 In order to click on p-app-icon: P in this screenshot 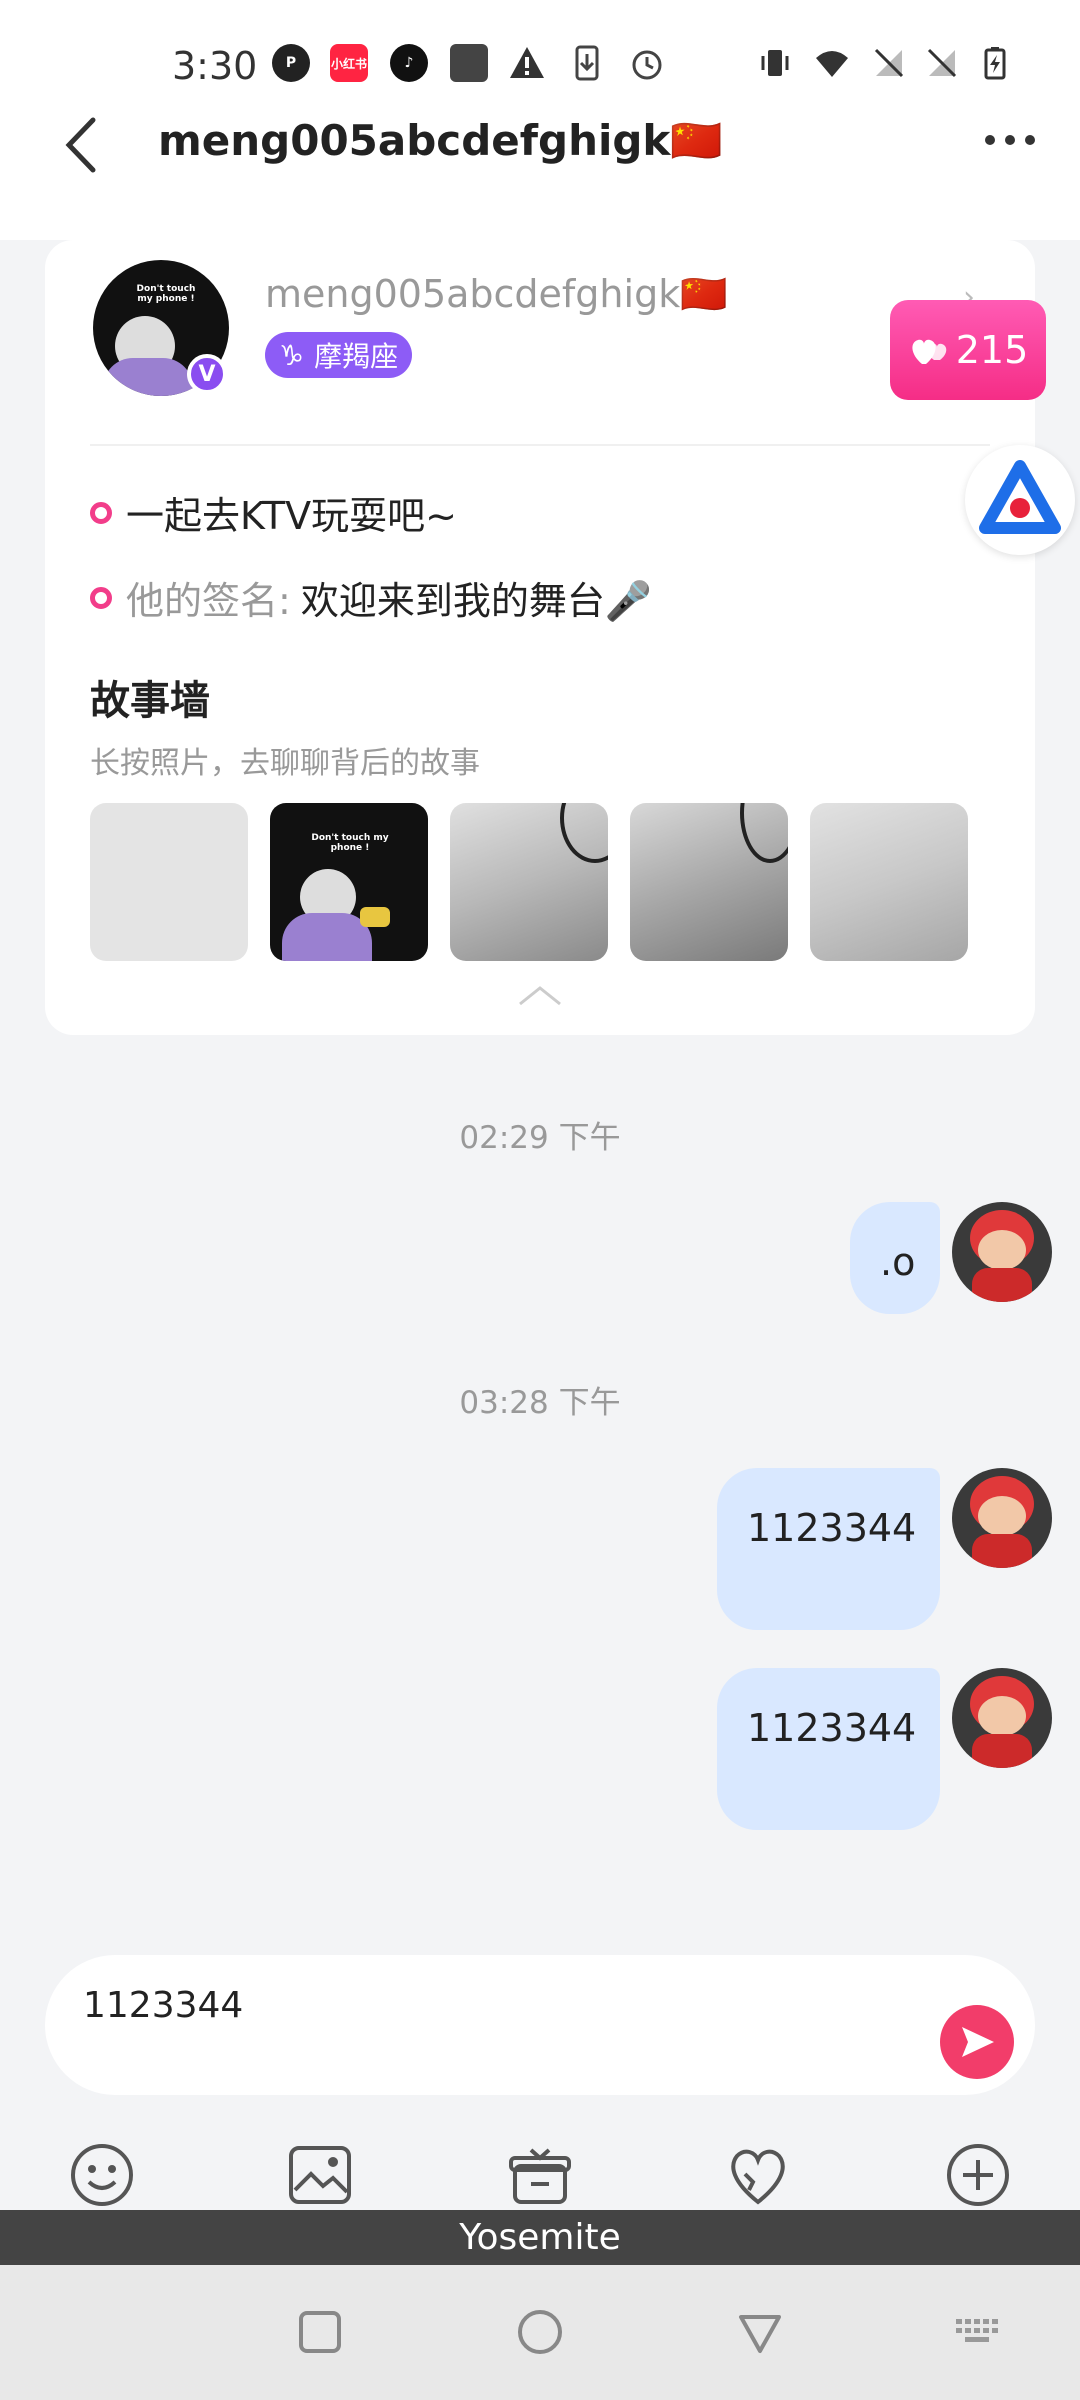, I will do `click(291, 63)`.